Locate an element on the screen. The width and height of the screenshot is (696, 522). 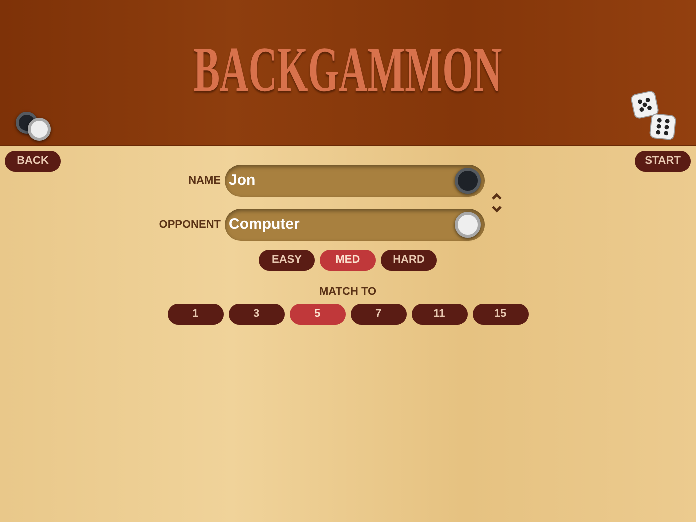
back-button: BACK is located at coordinates (33, 161).